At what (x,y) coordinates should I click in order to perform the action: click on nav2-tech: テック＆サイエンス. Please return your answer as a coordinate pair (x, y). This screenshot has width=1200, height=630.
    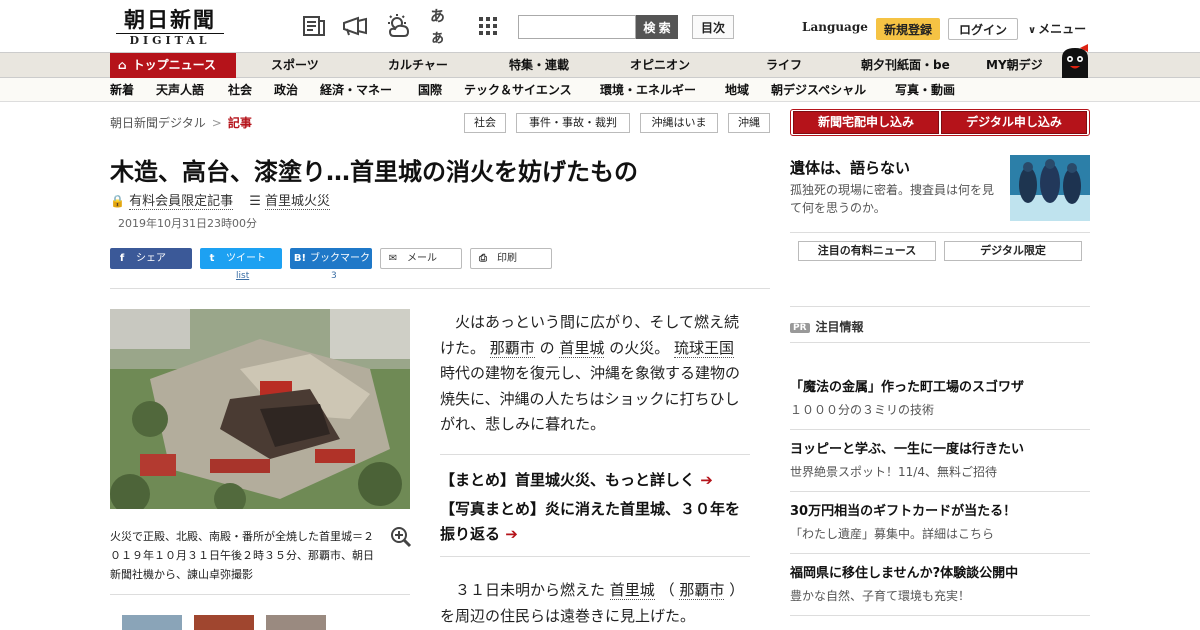
    Looking at the image, I should click on (518, 89).